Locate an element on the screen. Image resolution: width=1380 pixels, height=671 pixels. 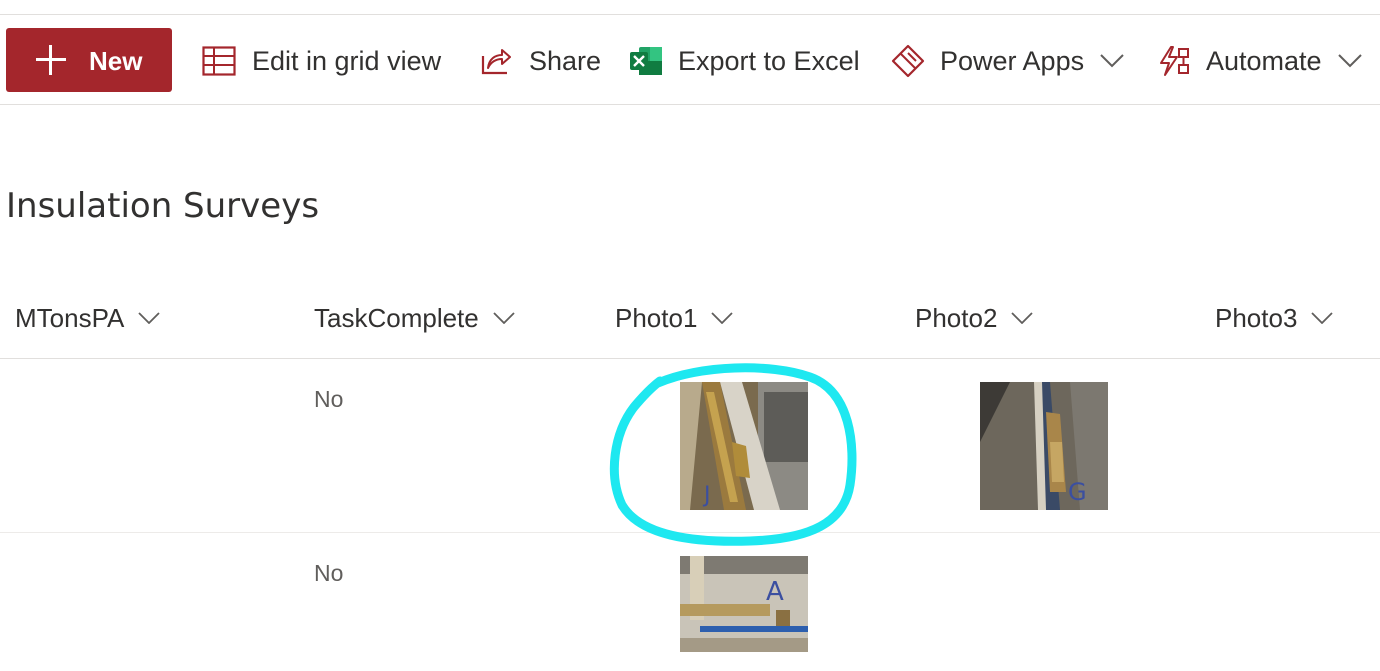
column-header-mtonspa: MTonsPA is located at coordinates (87, 318).